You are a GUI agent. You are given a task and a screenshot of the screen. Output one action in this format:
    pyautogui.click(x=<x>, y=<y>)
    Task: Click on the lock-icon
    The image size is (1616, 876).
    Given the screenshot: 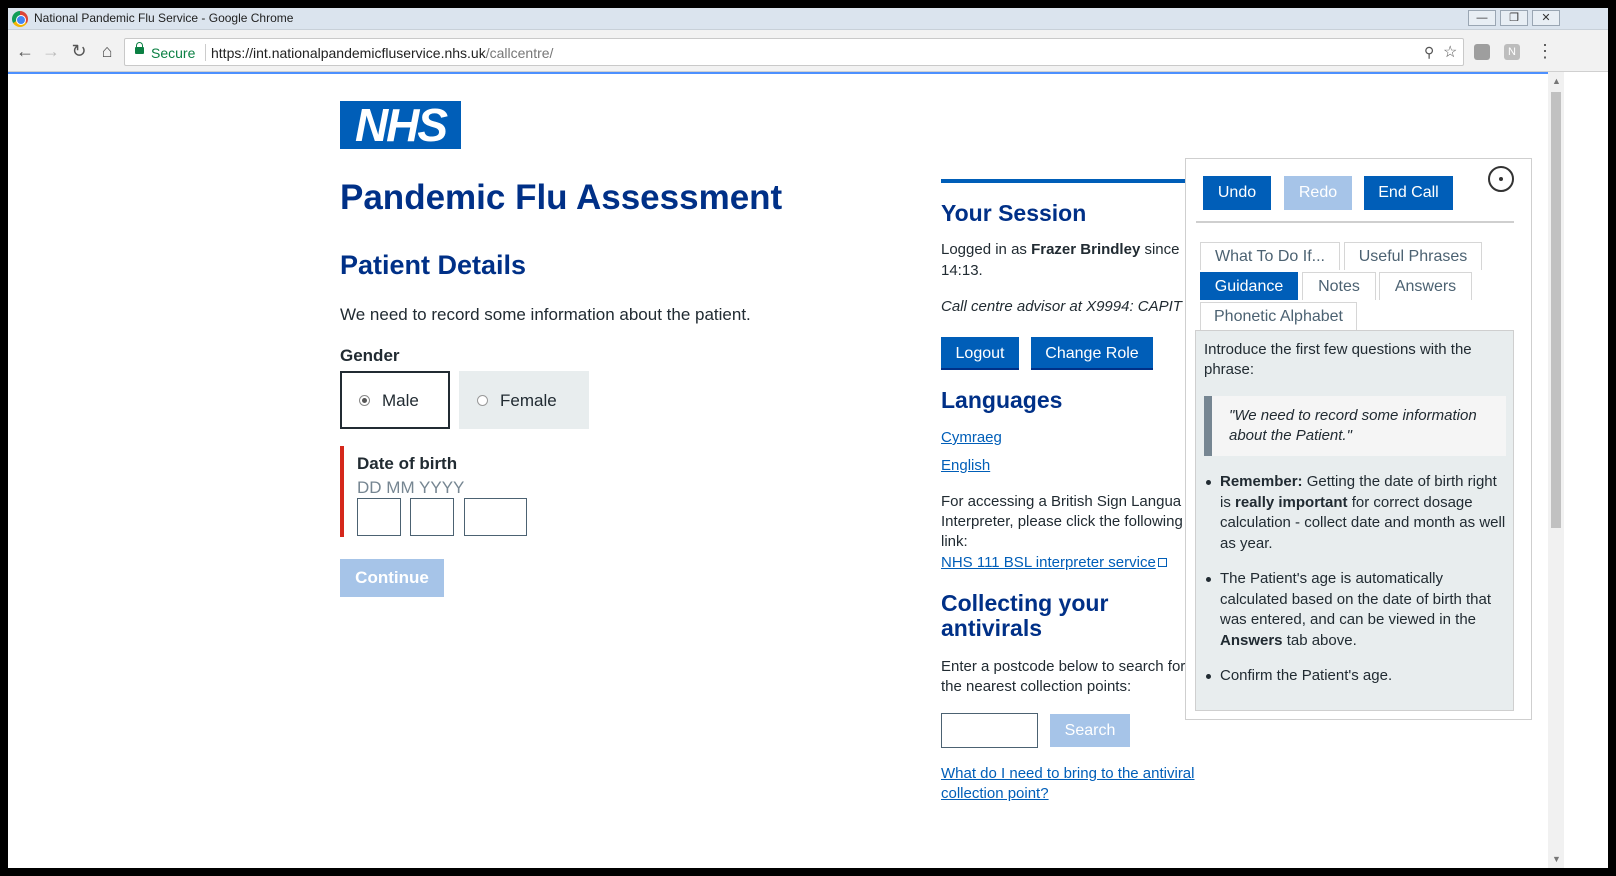 What is the action you would take?
    pyautogui.click(x=139, y=48)
    